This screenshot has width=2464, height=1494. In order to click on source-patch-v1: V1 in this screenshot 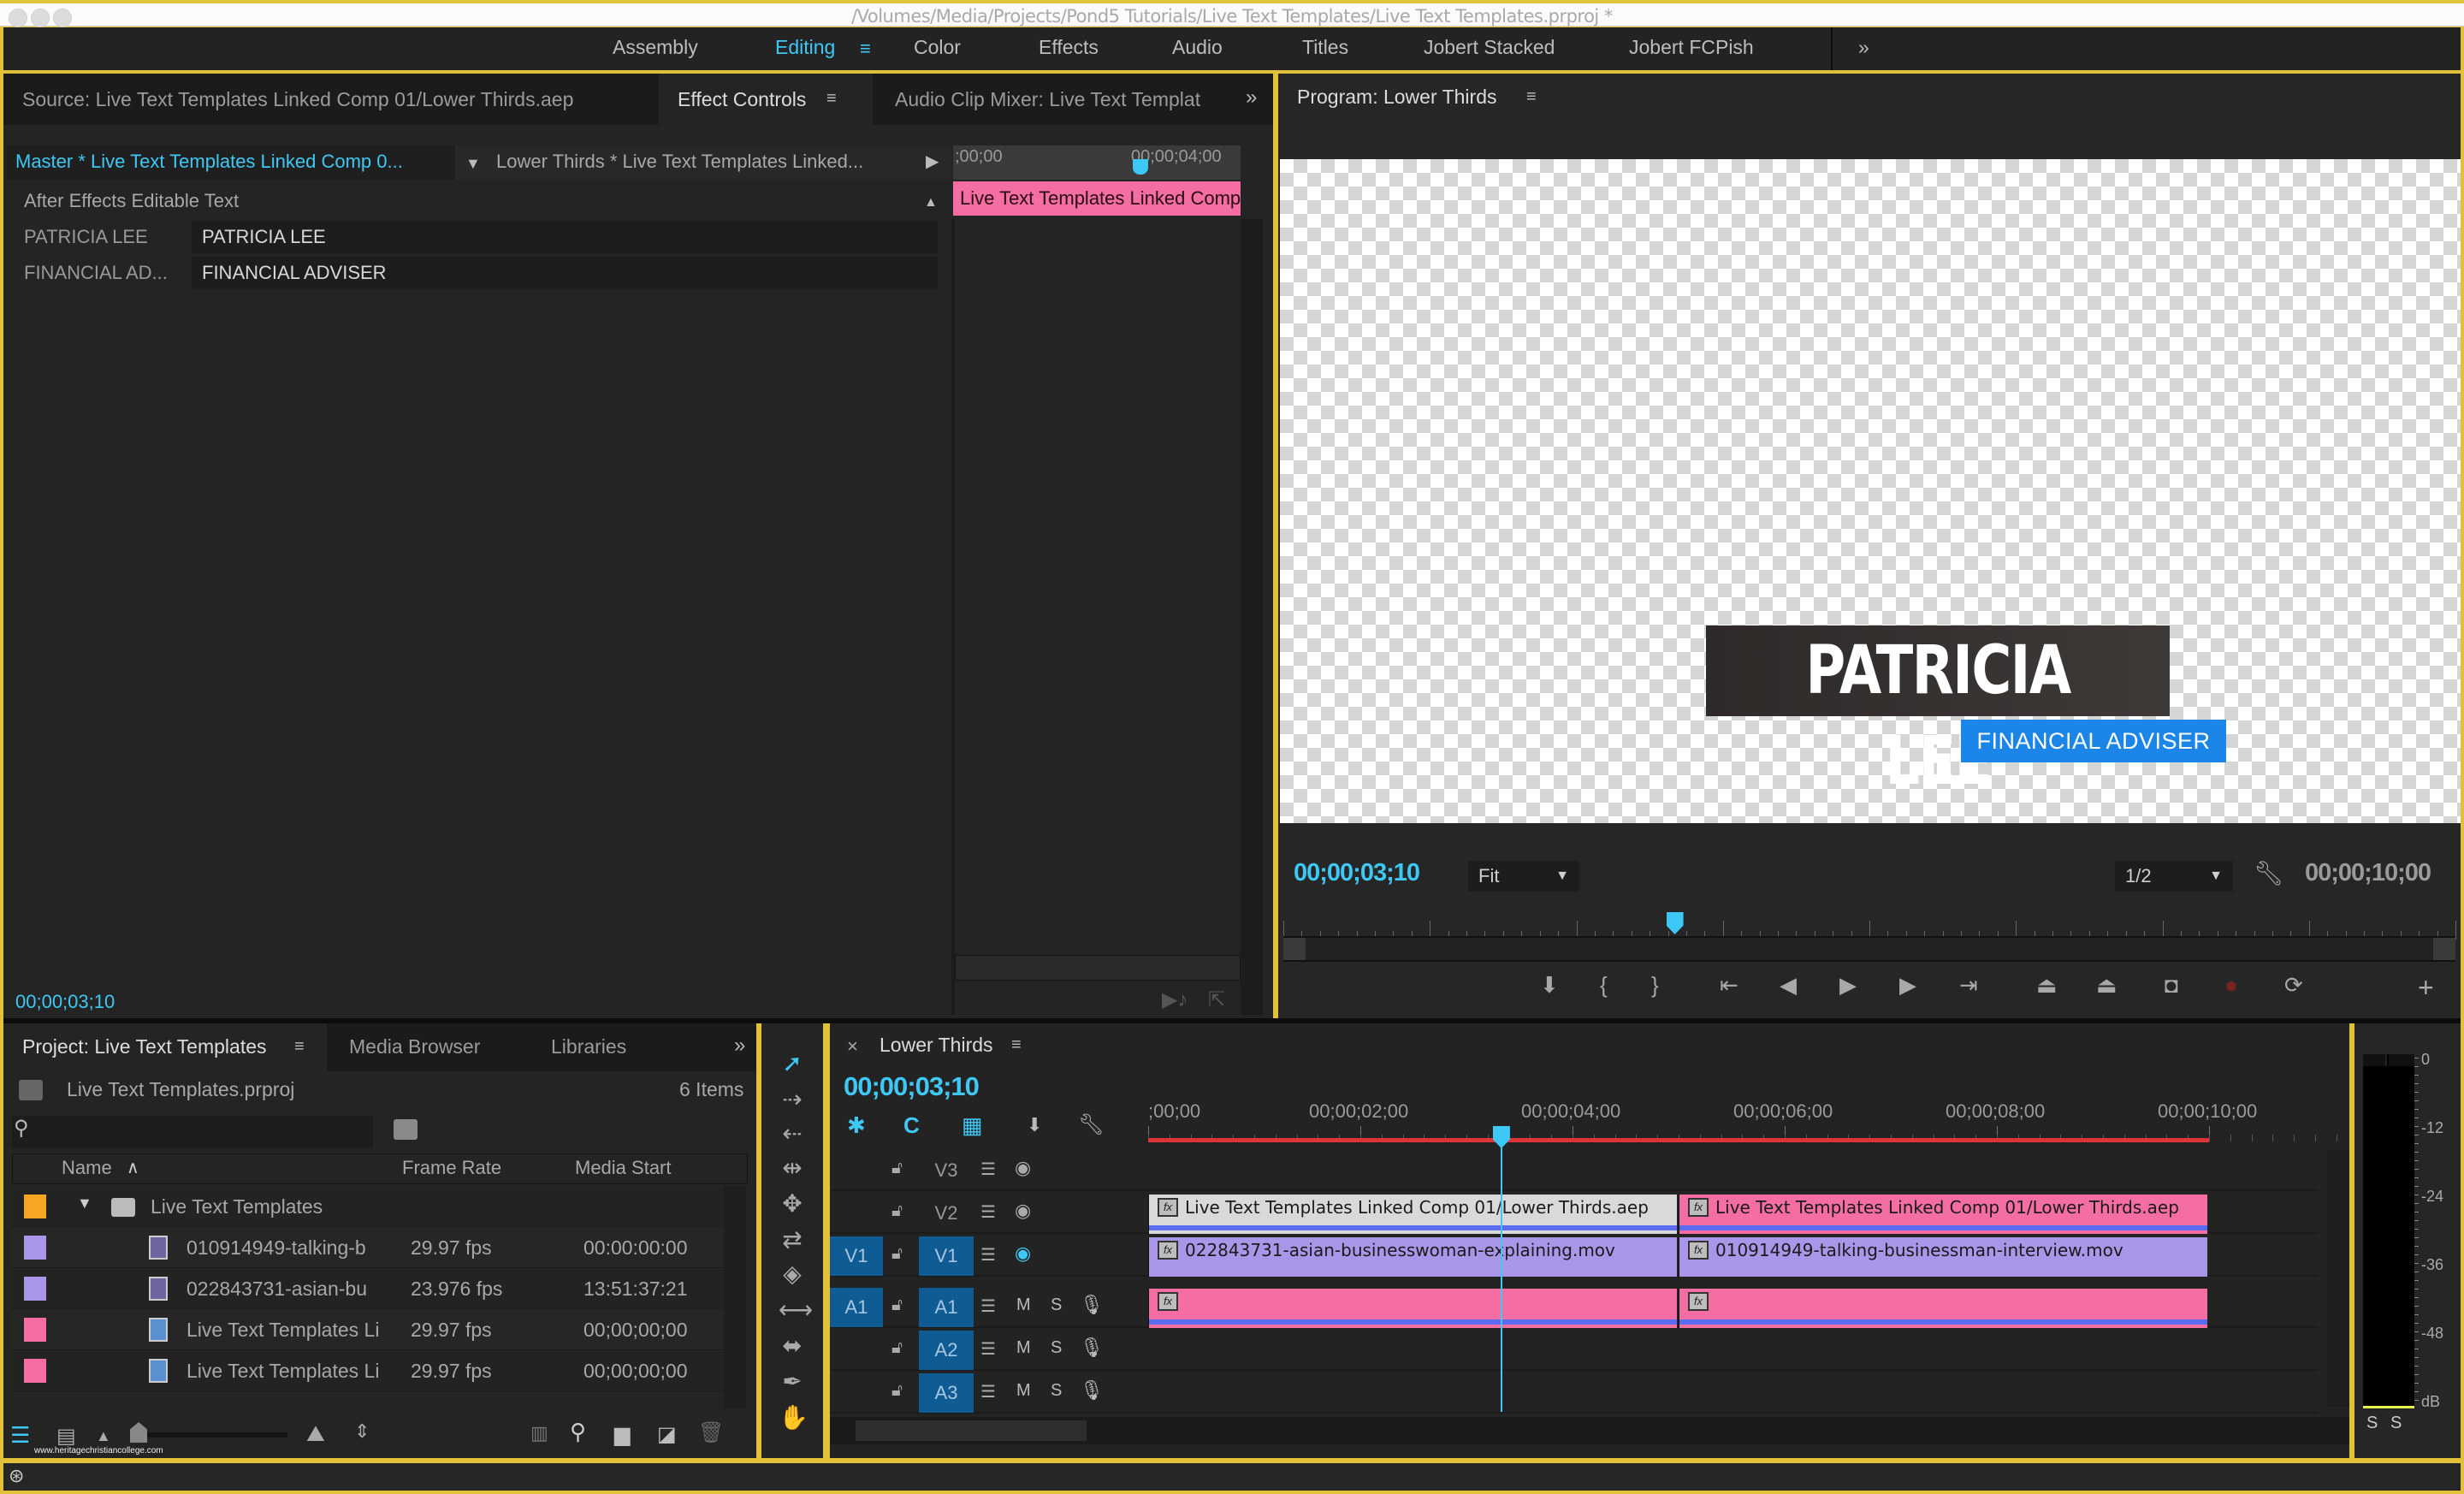, I will do `click(856, 1256)`.